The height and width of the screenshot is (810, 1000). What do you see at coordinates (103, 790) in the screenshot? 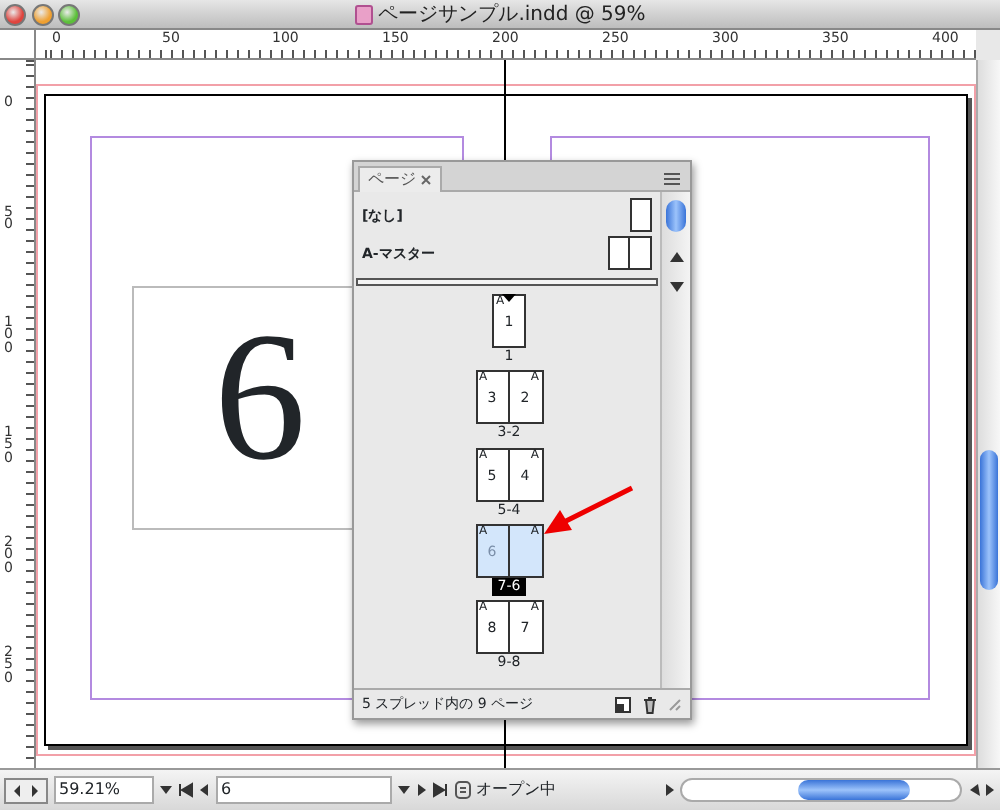
I see `zoom-field: 59.21%` at bounding box center [103, 790].